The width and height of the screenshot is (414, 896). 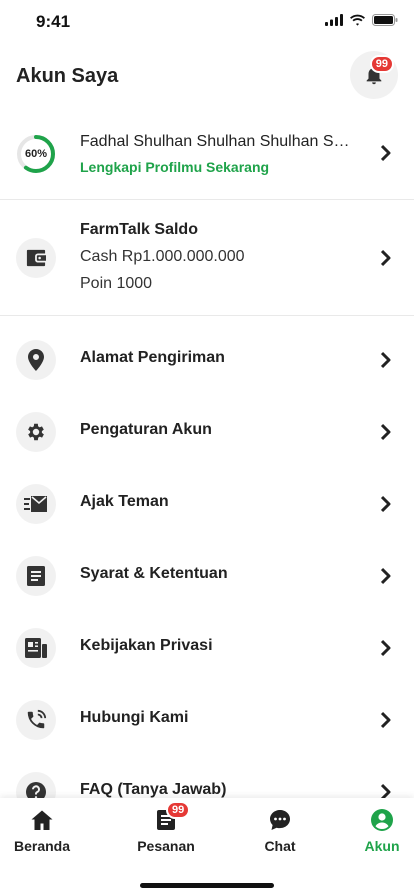 I want to click on menu-item-kebijakan-privasi: Kebijakan Privasi, so click(x=207, y=648).